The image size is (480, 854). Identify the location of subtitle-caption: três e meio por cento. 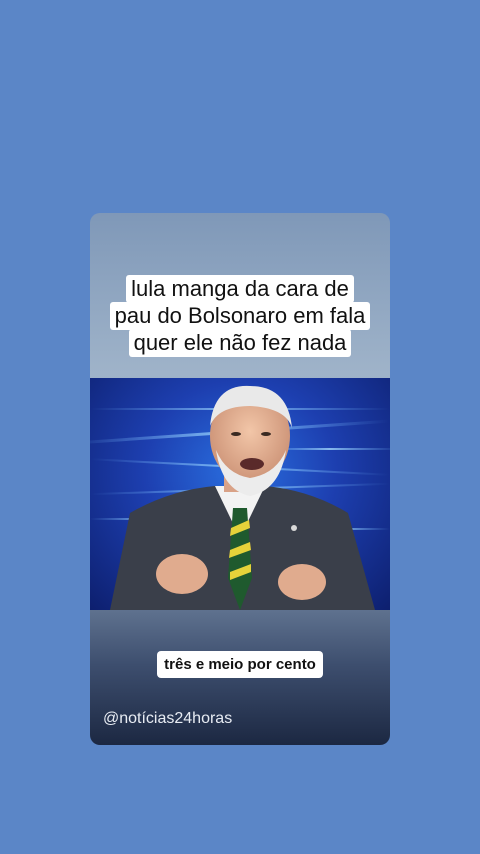
(240, 664).